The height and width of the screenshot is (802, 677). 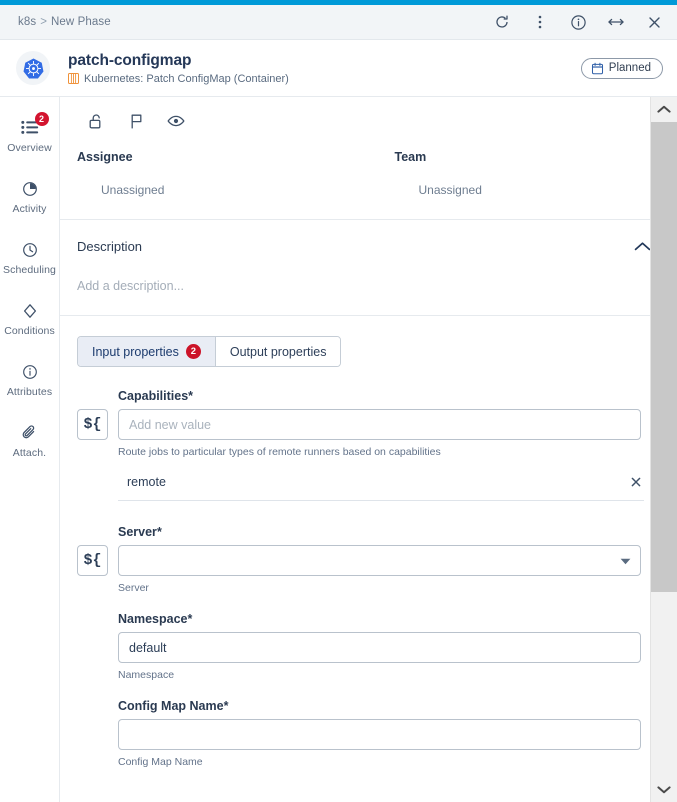 What do you see at coordinates (540, 22) in the screenshot?
I see `more-options-icon` at bounding box center [540, 22].